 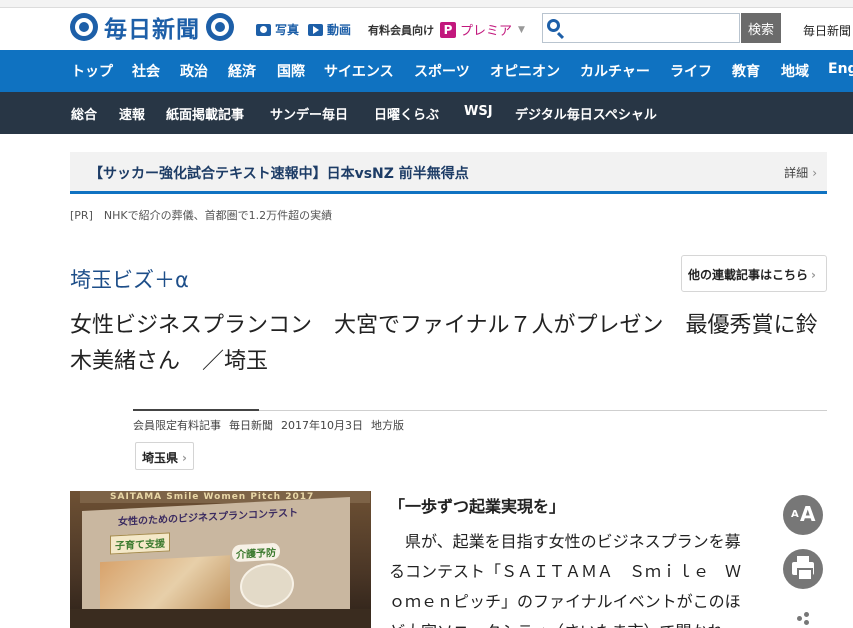 What do you see at coordinates (746, 71) in the screenshot?
I see `nav-item-education: 教育` at bounding box center [746, 71].